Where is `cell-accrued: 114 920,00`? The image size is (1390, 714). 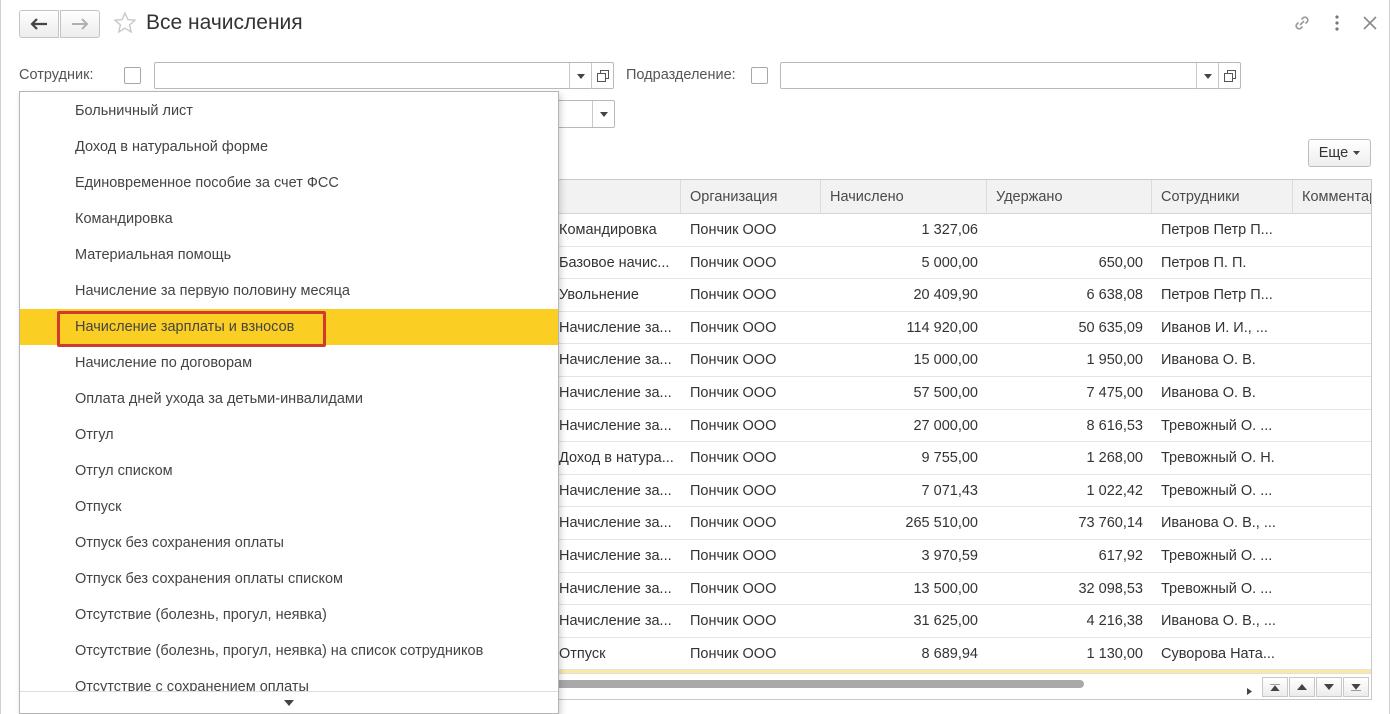
cell-accrued: 114 920,00 is located at coordinates (942, 327).